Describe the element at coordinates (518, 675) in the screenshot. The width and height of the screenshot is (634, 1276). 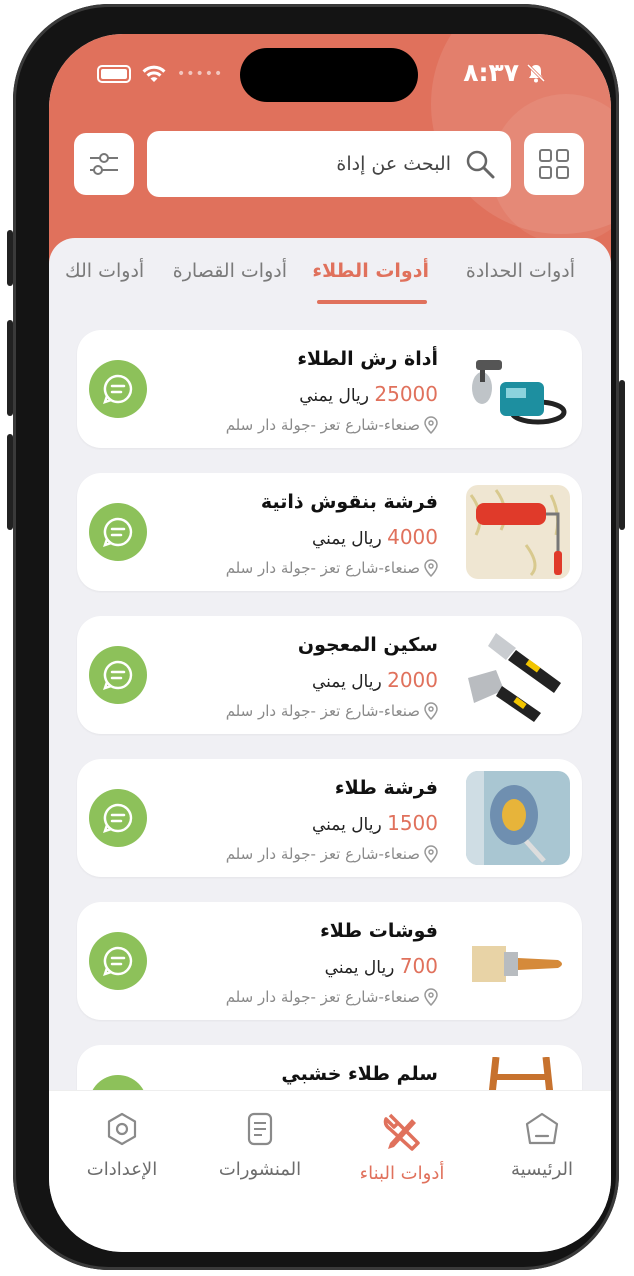
I see `product-image-putty-knife` at that location.